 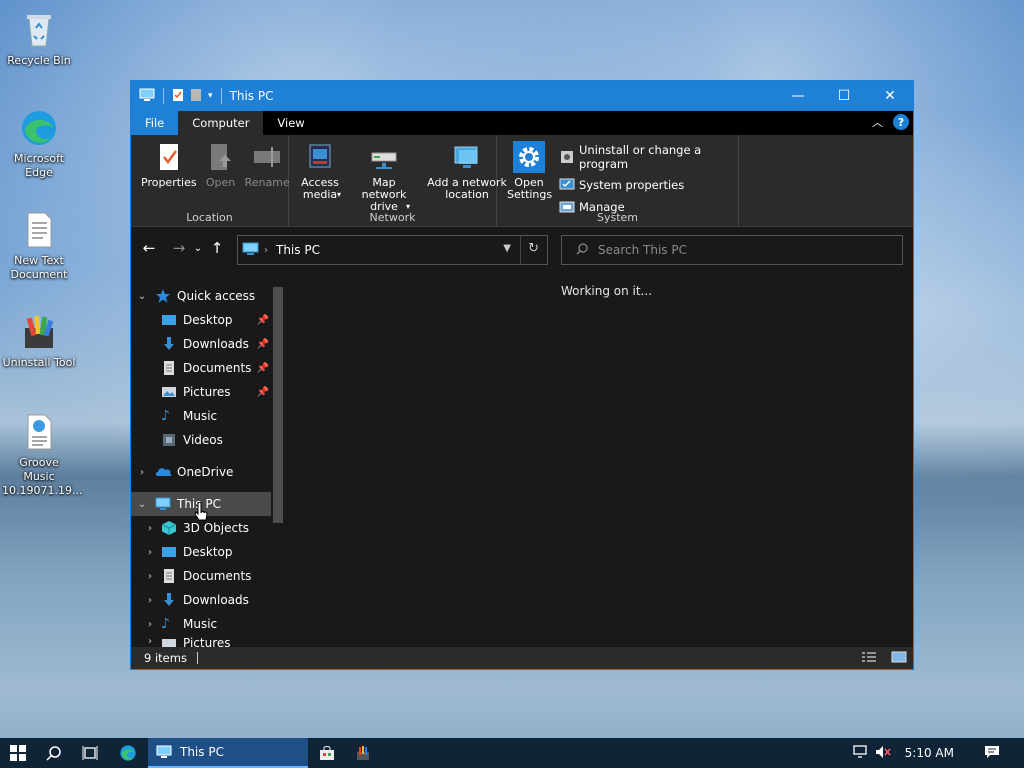 I want to click on nav-pane-scrollbar: ⌄, so click(x=278, y=466).